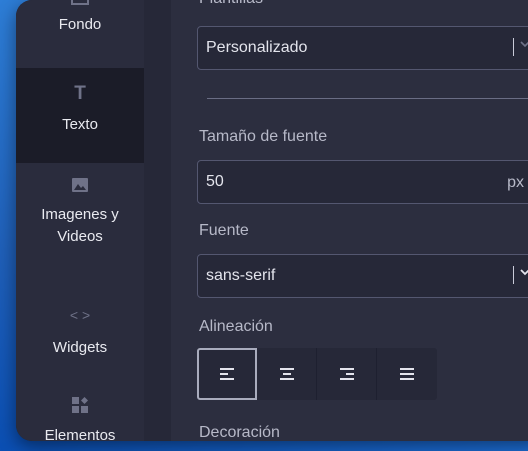  I want to click on align-label: Alineación, so click(236, 326).